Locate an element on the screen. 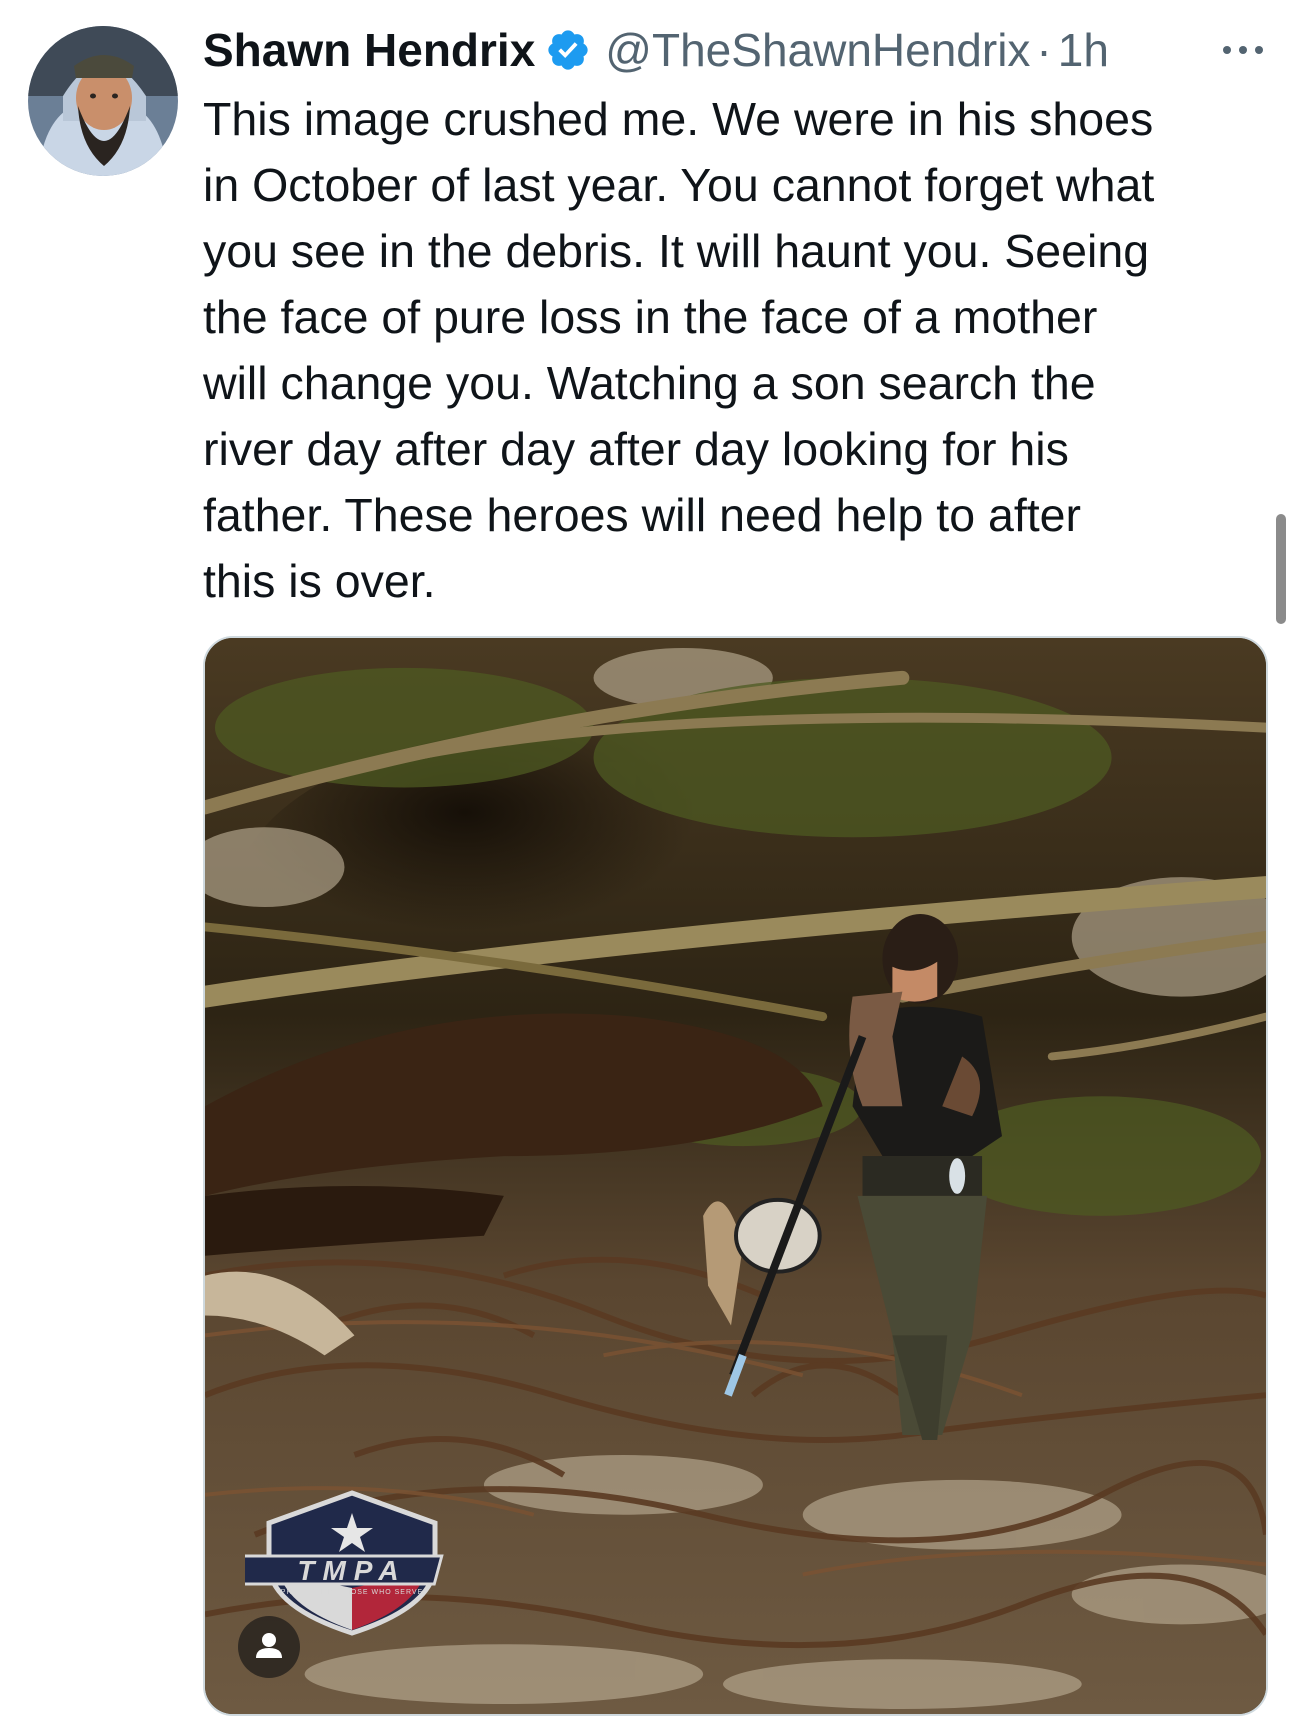 Image resolution: width=1290 pixels, height=1727 pixels. svg-text: PROTECTING THOSE WHO SERVE is located at coordinates (352, 1592).